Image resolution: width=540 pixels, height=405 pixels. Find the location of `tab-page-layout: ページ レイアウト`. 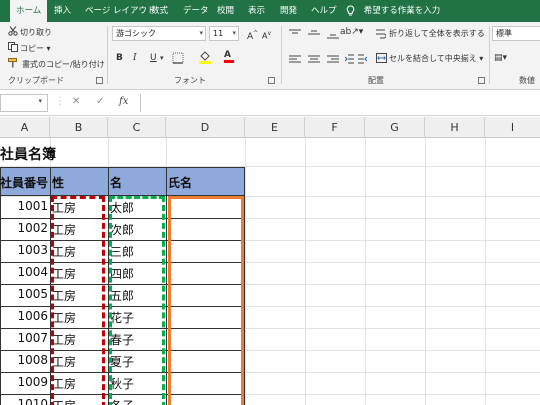

tab-page-layout: ページ レイアウト is located at coordinates (120, 11).